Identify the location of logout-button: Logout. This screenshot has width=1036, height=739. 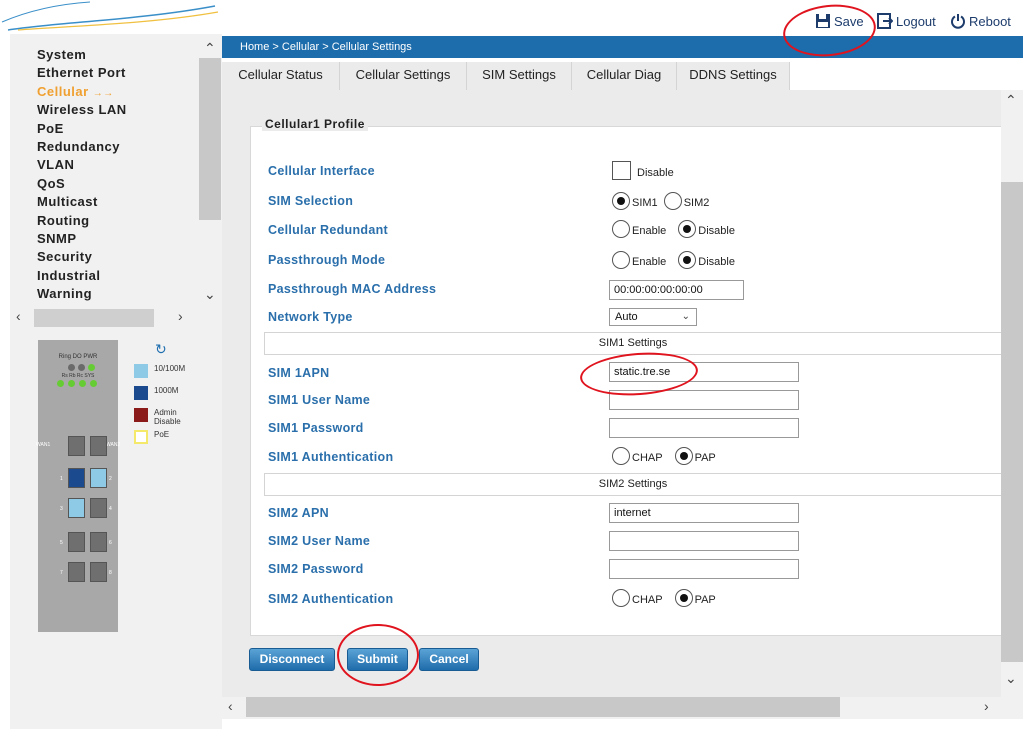
(906, 21).